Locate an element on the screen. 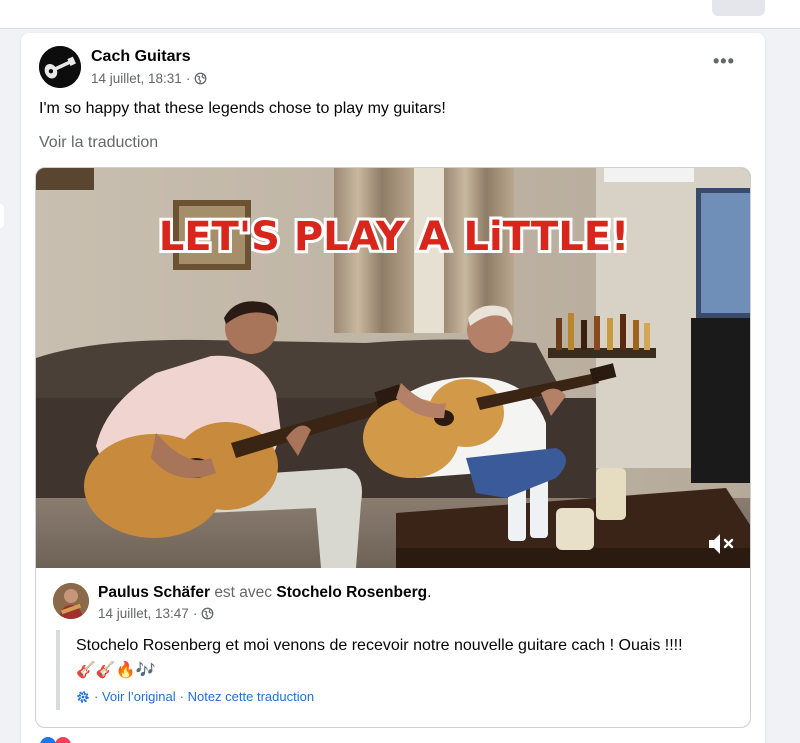  gear-icon is located at coordinates (83, 697).